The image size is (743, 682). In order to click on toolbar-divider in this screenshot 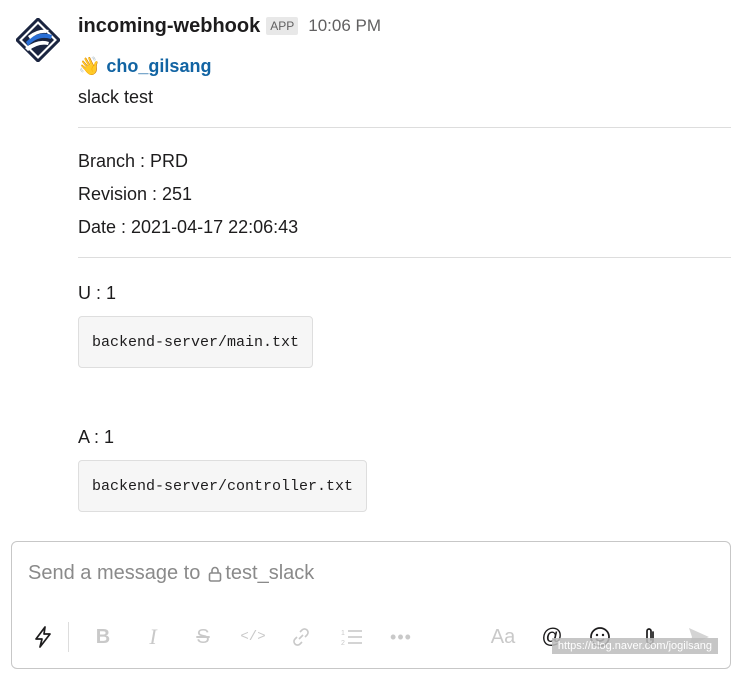, I will do `click(68, 637)`.